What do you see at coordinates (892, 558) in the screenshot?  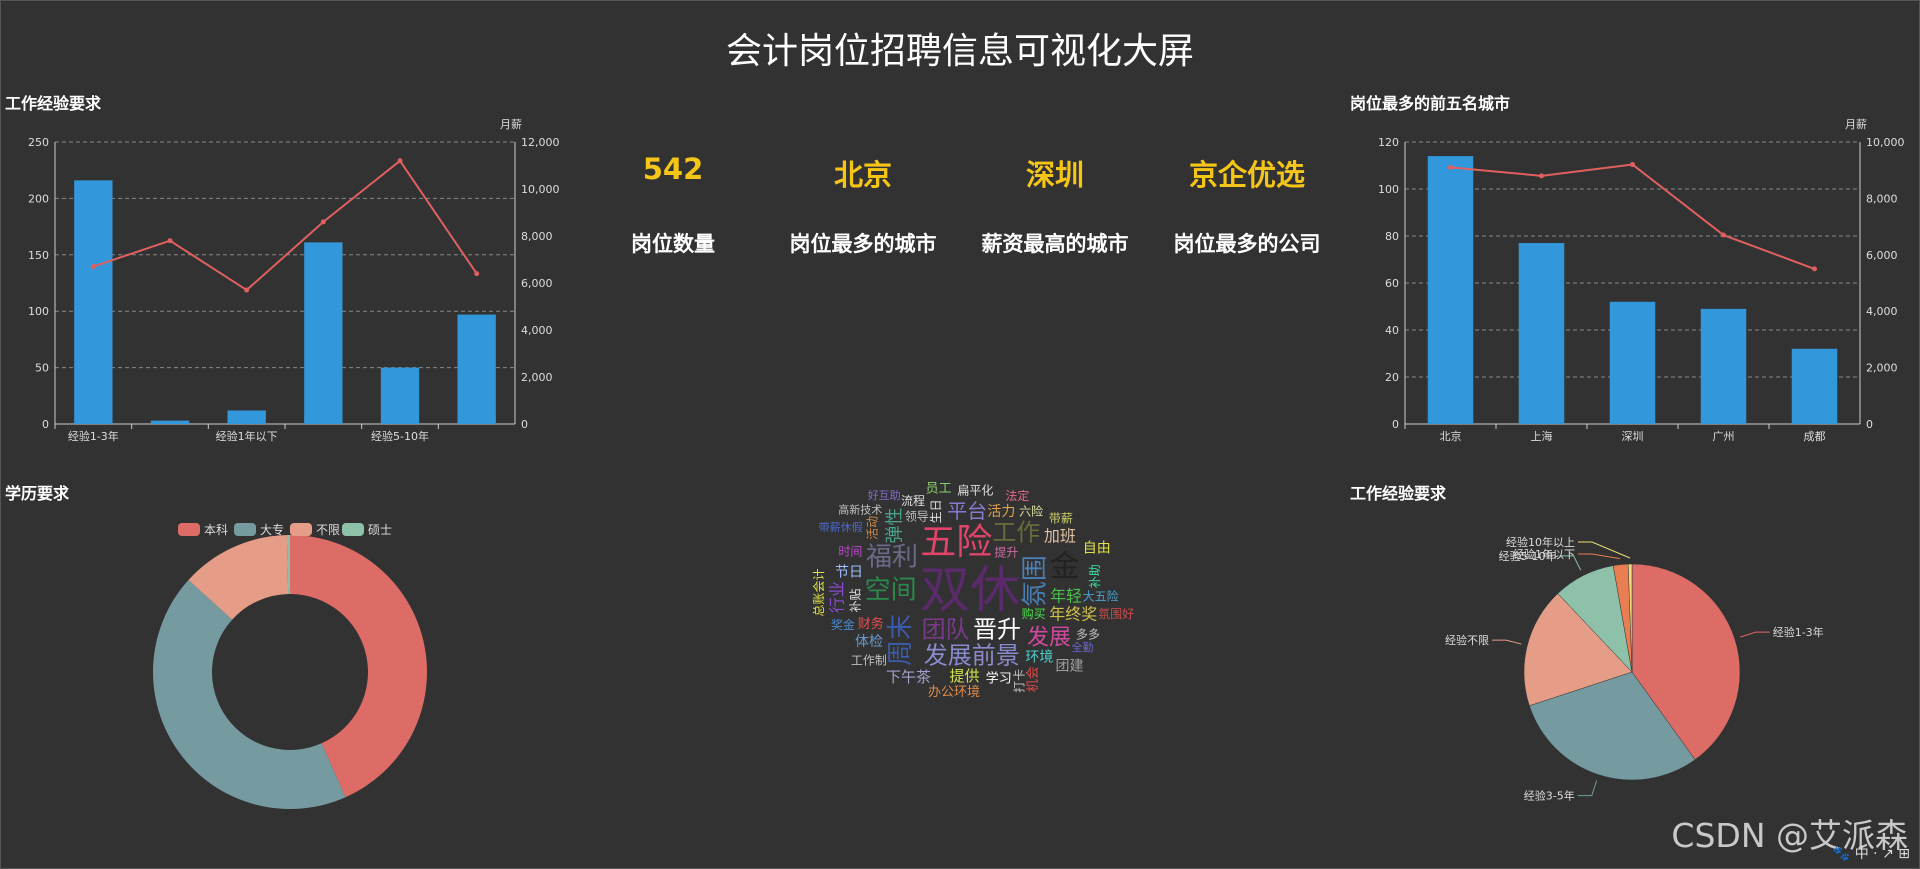 I see `wordcloud-word: 福利` at bounding box center [892, 558].